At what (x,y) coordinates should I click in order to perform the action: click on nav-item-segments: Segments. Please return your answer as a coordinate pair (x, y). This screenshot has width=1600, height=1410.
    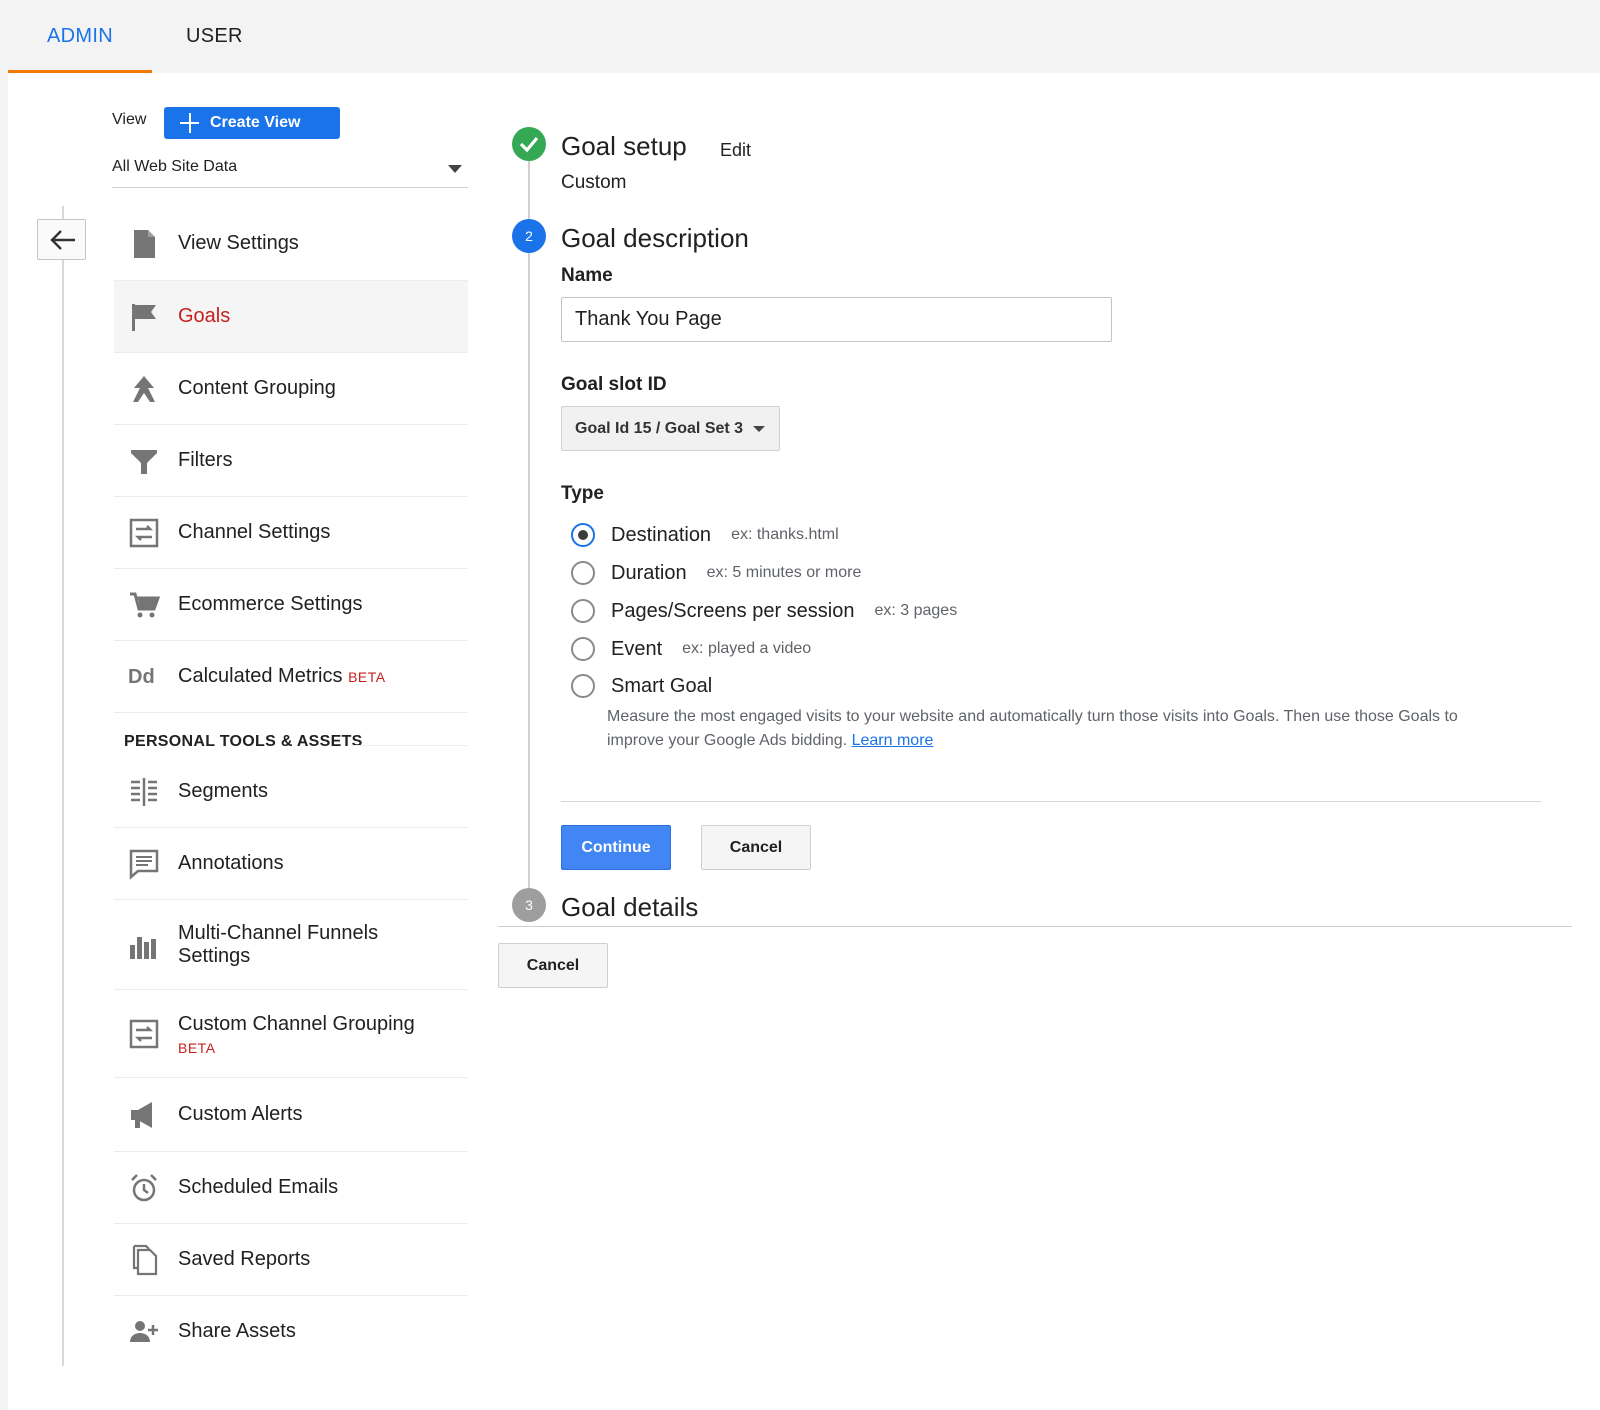
    Looking at the image, I should click on (291, 791).